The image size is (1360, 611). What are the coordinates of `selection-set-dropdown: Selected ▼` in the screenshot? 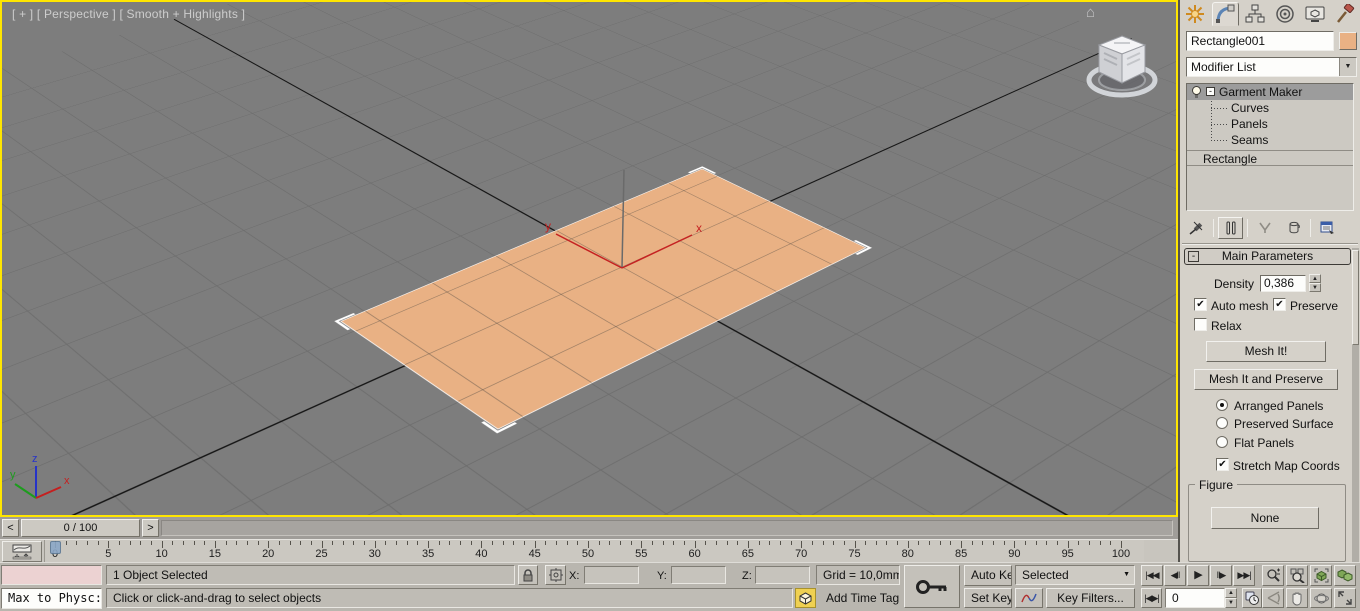 It's located at (1075, 575).